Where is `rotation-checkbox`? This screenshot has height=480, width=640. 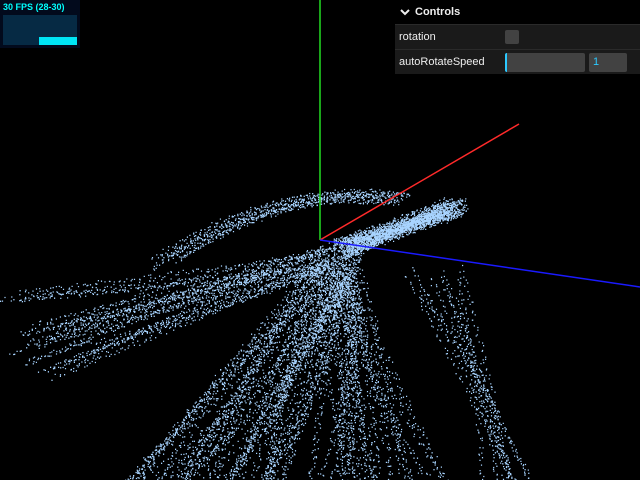
rotation-checkbox is located at coordinates (512, 37).